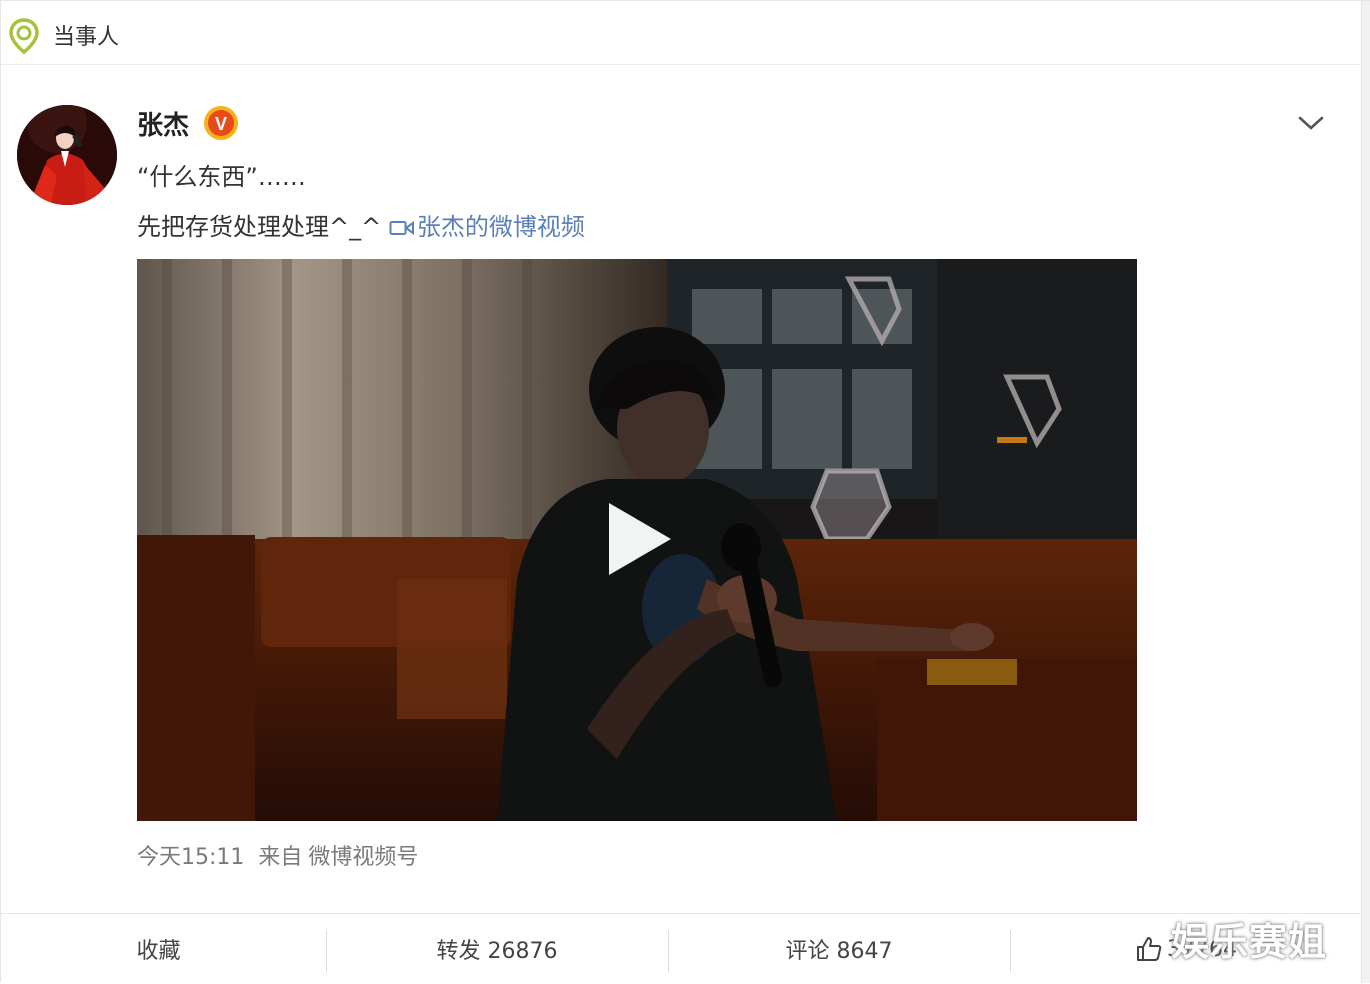 Image resolution: width=1370 pixels, height=984 pixels. I want to click on watermark: 娱乐赛姐, so click(1249, 942).